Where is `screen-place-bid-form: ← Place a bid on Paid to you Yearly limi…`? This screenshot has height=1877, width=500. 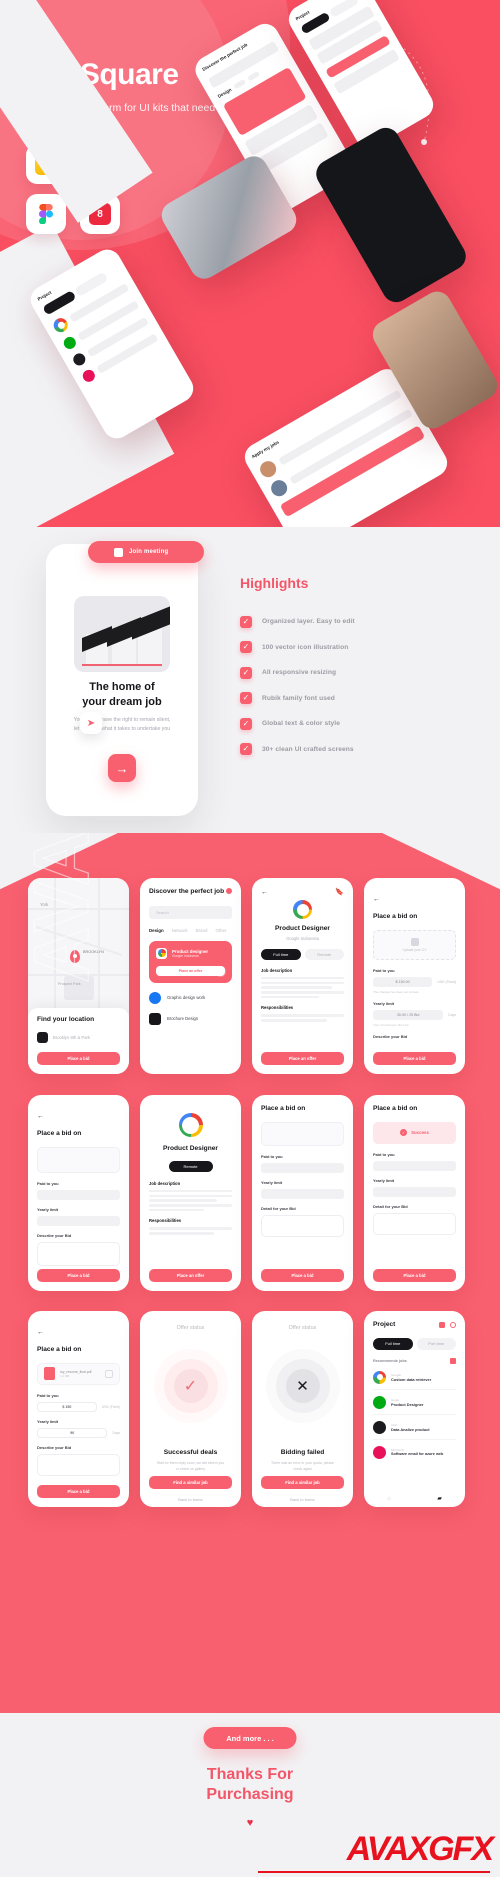 screen-place-bid-form: ← Place a bid on Paid to you Yearly limi… is located at coordinates (78, 1193).